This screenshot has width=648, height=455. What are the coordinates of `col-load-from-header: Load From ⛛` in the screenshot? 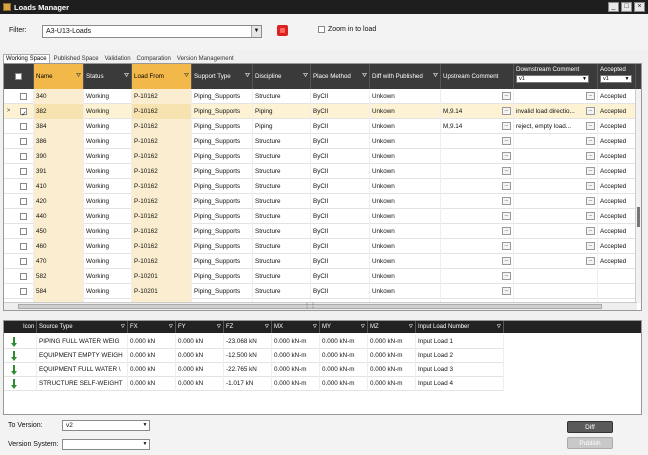 It's located at (162, 76).